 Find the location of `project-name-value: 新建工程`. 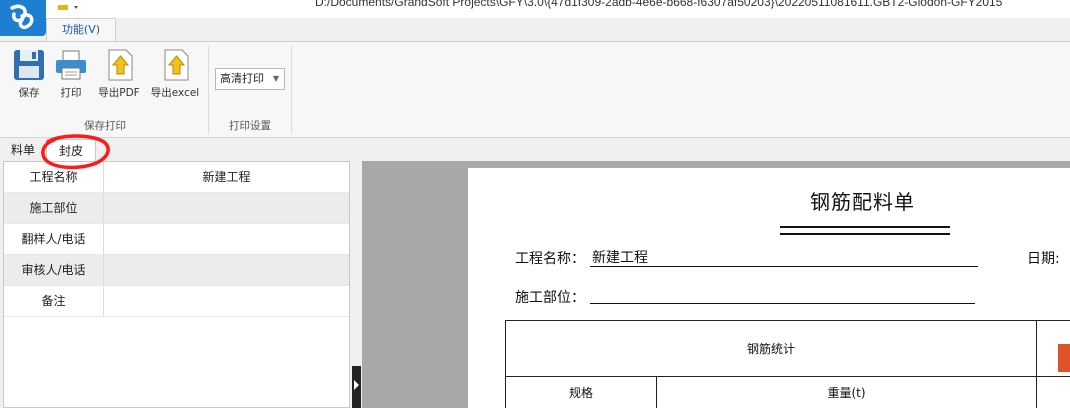

project-name-value: 新建工程 is located at coordinates (620, 258).